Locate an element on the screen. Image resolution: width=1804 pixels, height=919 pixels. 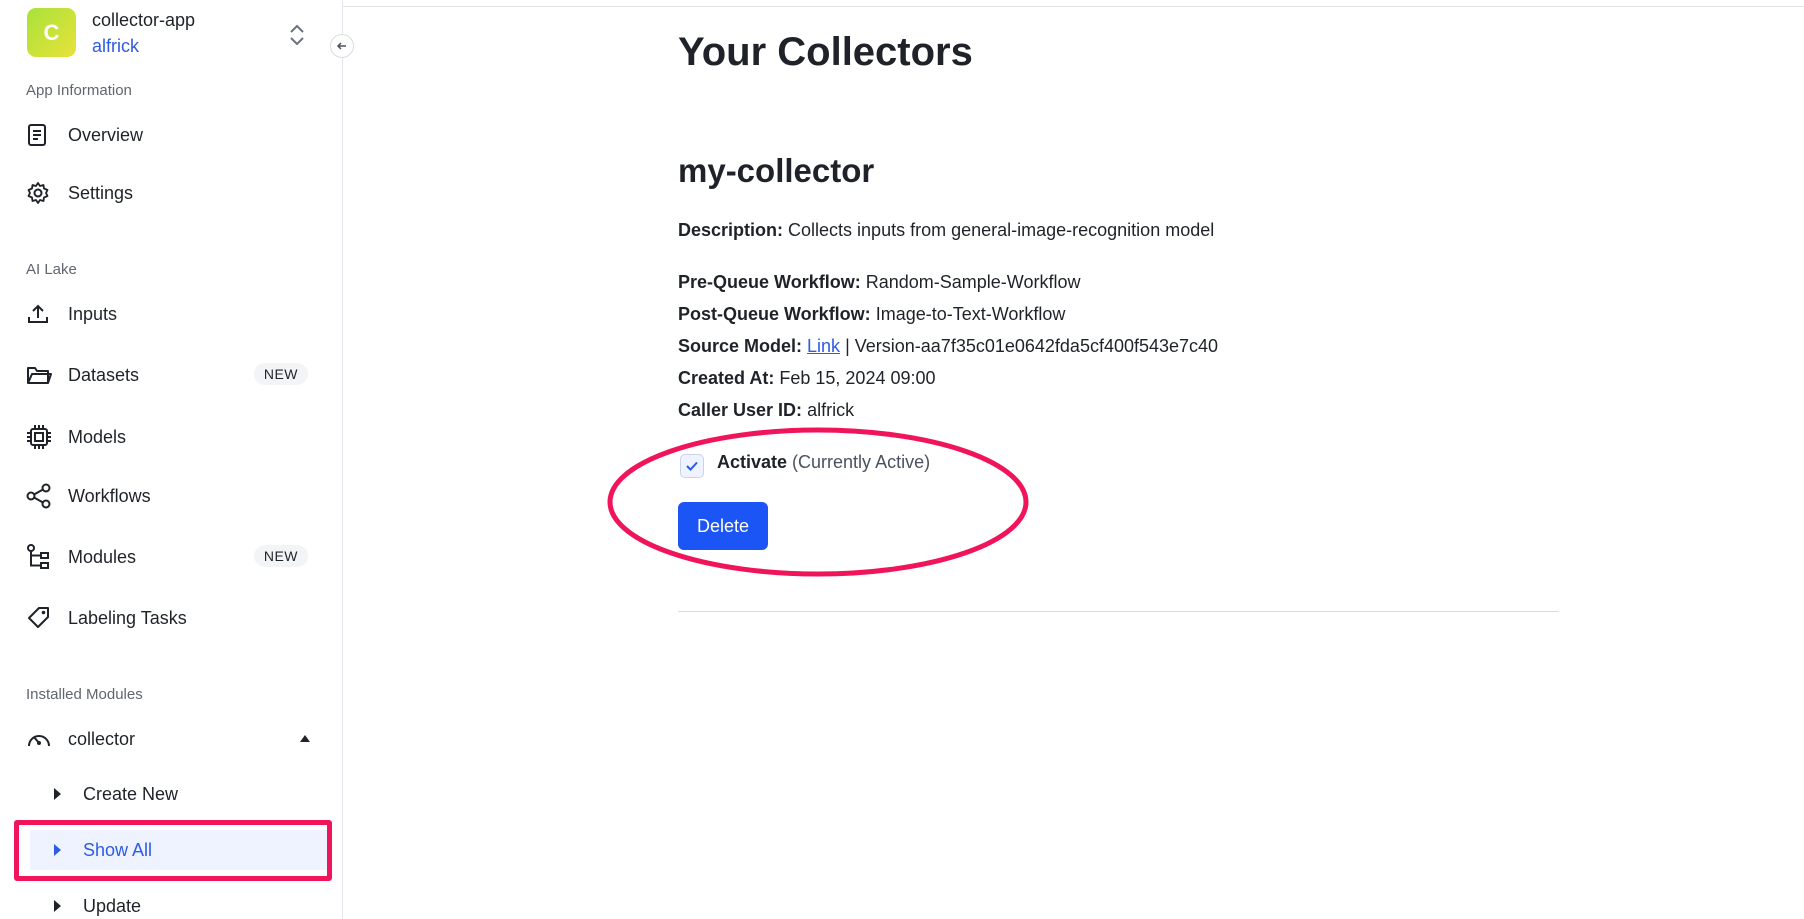
sidebar-item-label: Datasets is located at coordinates (104, 374).